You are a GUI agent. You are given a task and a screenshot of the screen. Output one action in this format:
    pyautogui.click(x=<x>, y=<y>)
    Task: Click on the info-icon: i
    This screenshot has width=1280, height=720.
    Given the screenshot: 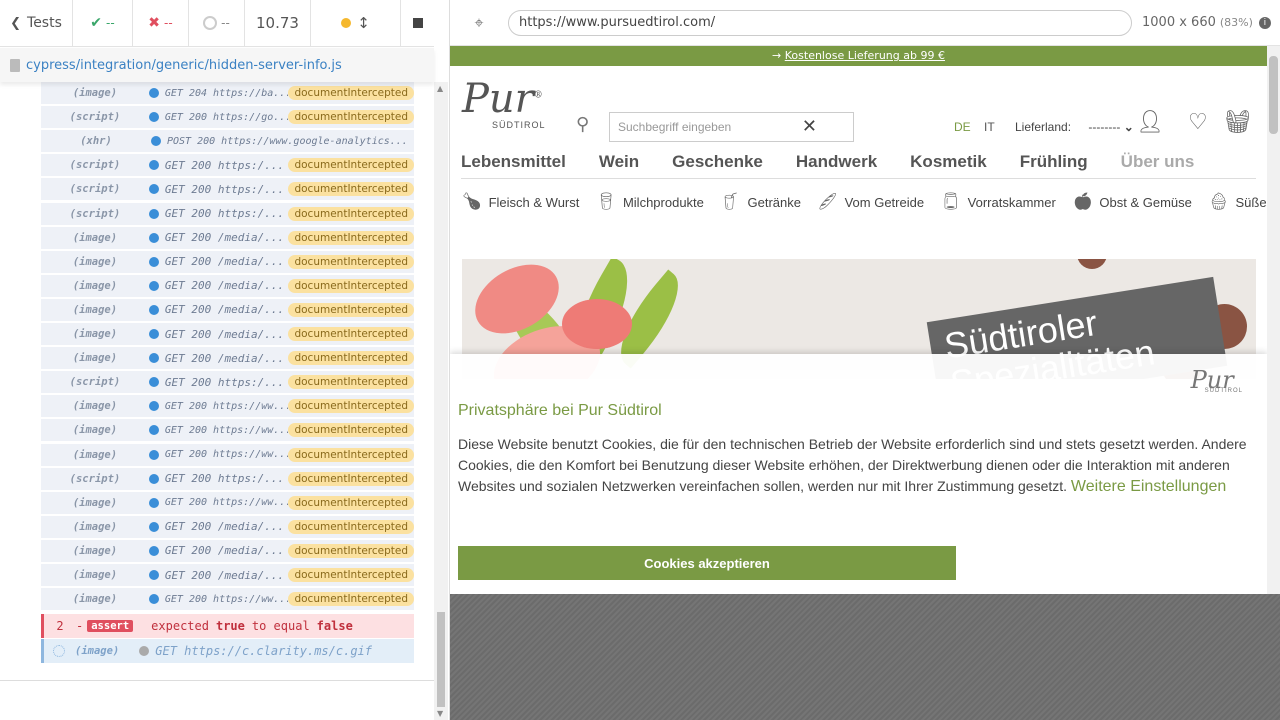 What is the action you would take?
    pyautogui.click(x=1264, y=22)
    